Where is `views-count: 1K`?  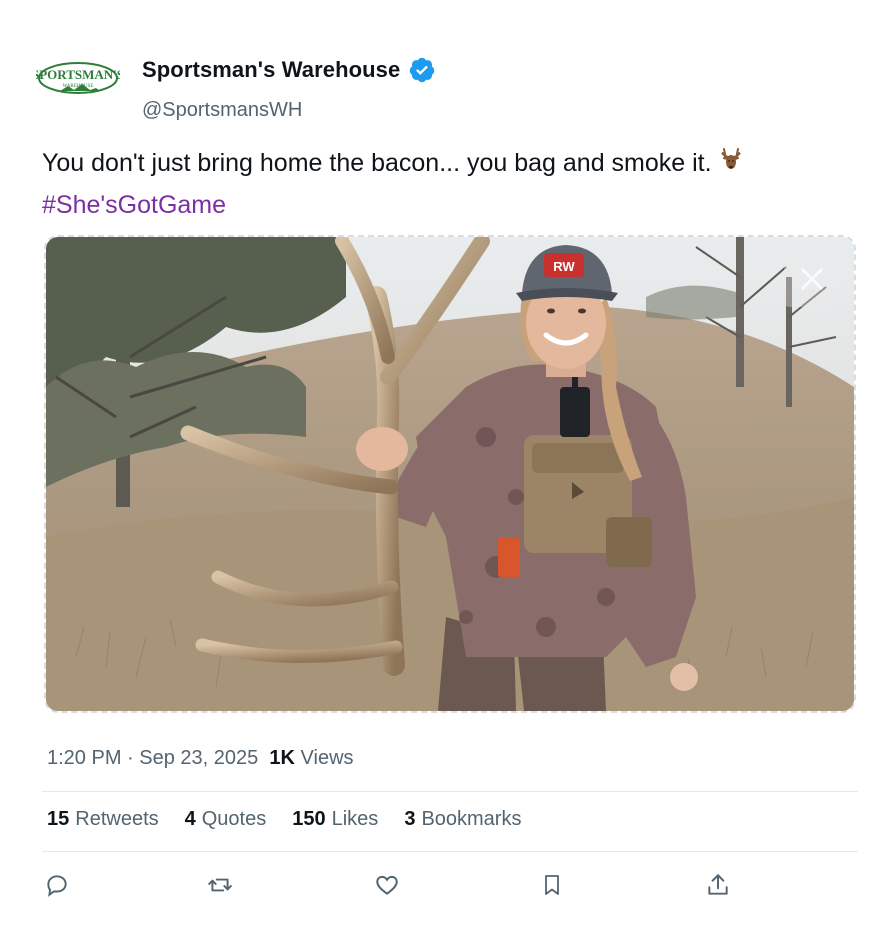 views-count: 1K is located at coordinates (282, 758).